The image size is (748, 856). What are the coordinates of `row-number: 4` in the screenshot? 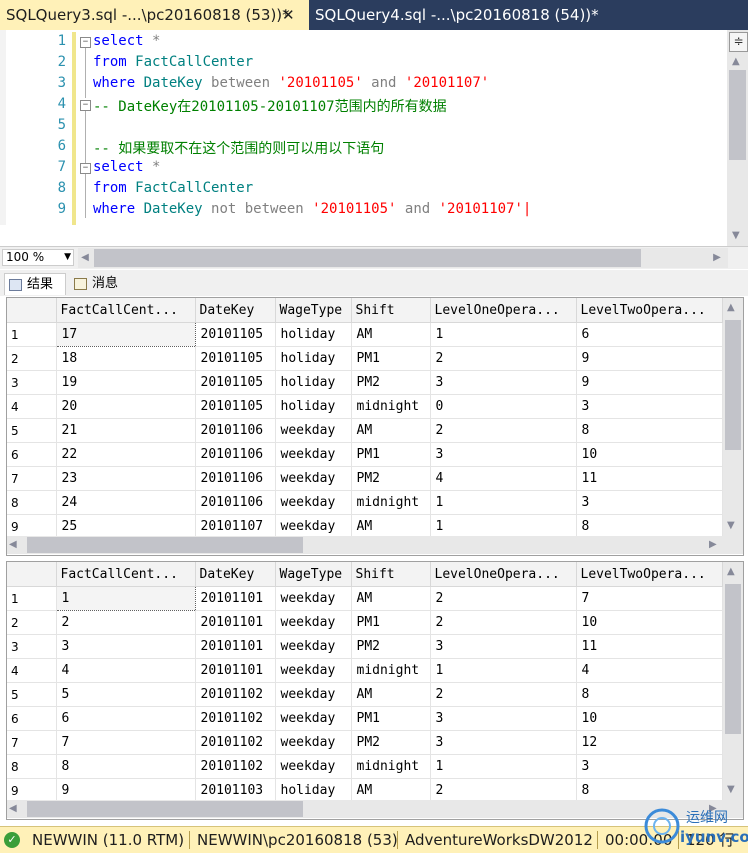 It's located at (32, 670).